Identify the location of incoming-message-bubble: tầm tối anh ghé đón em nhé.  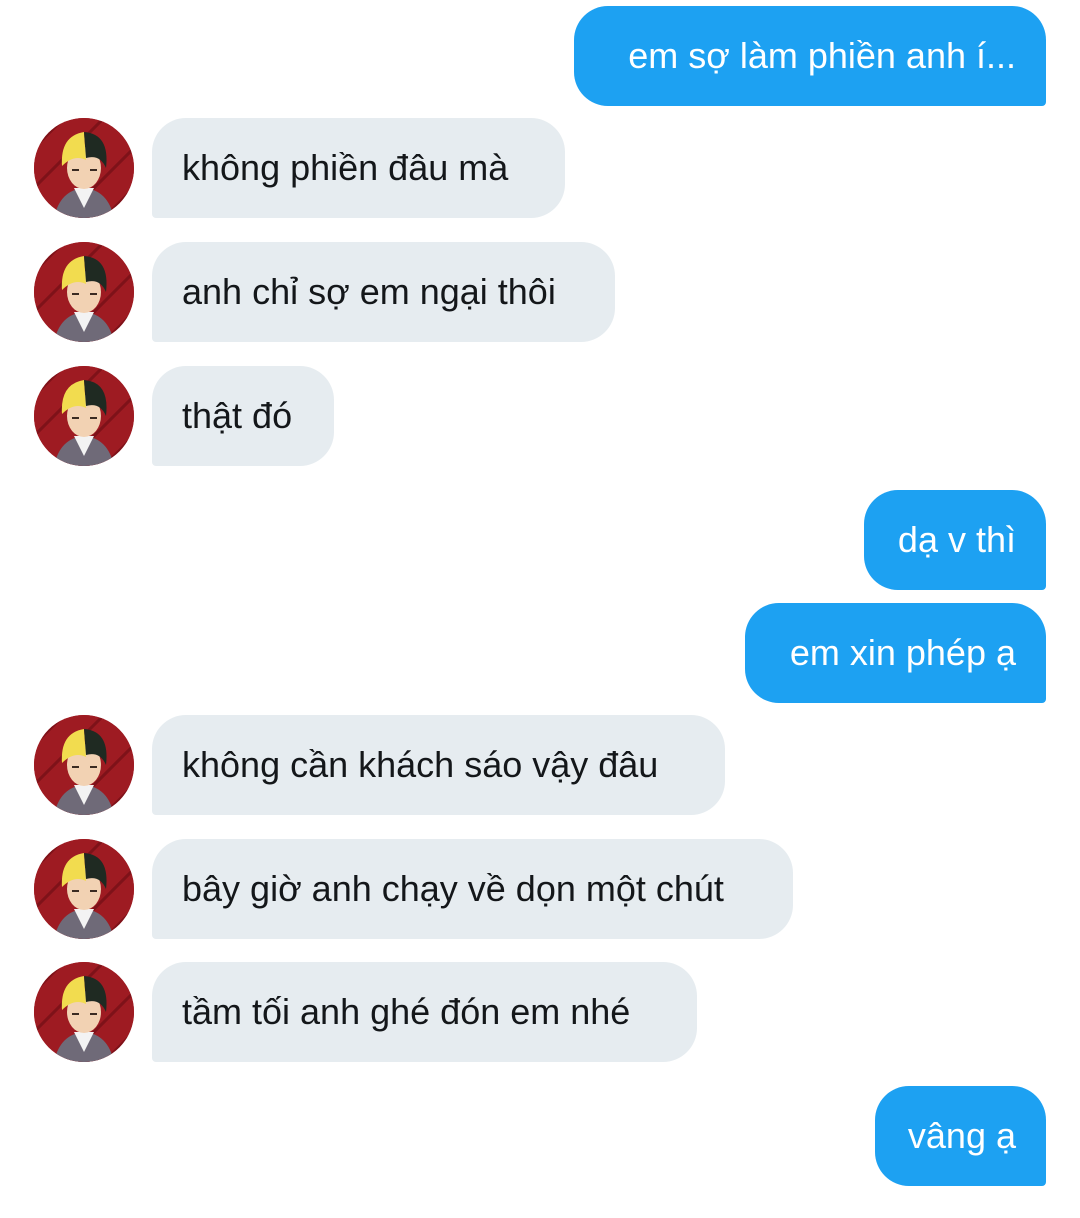
(424, 1012).